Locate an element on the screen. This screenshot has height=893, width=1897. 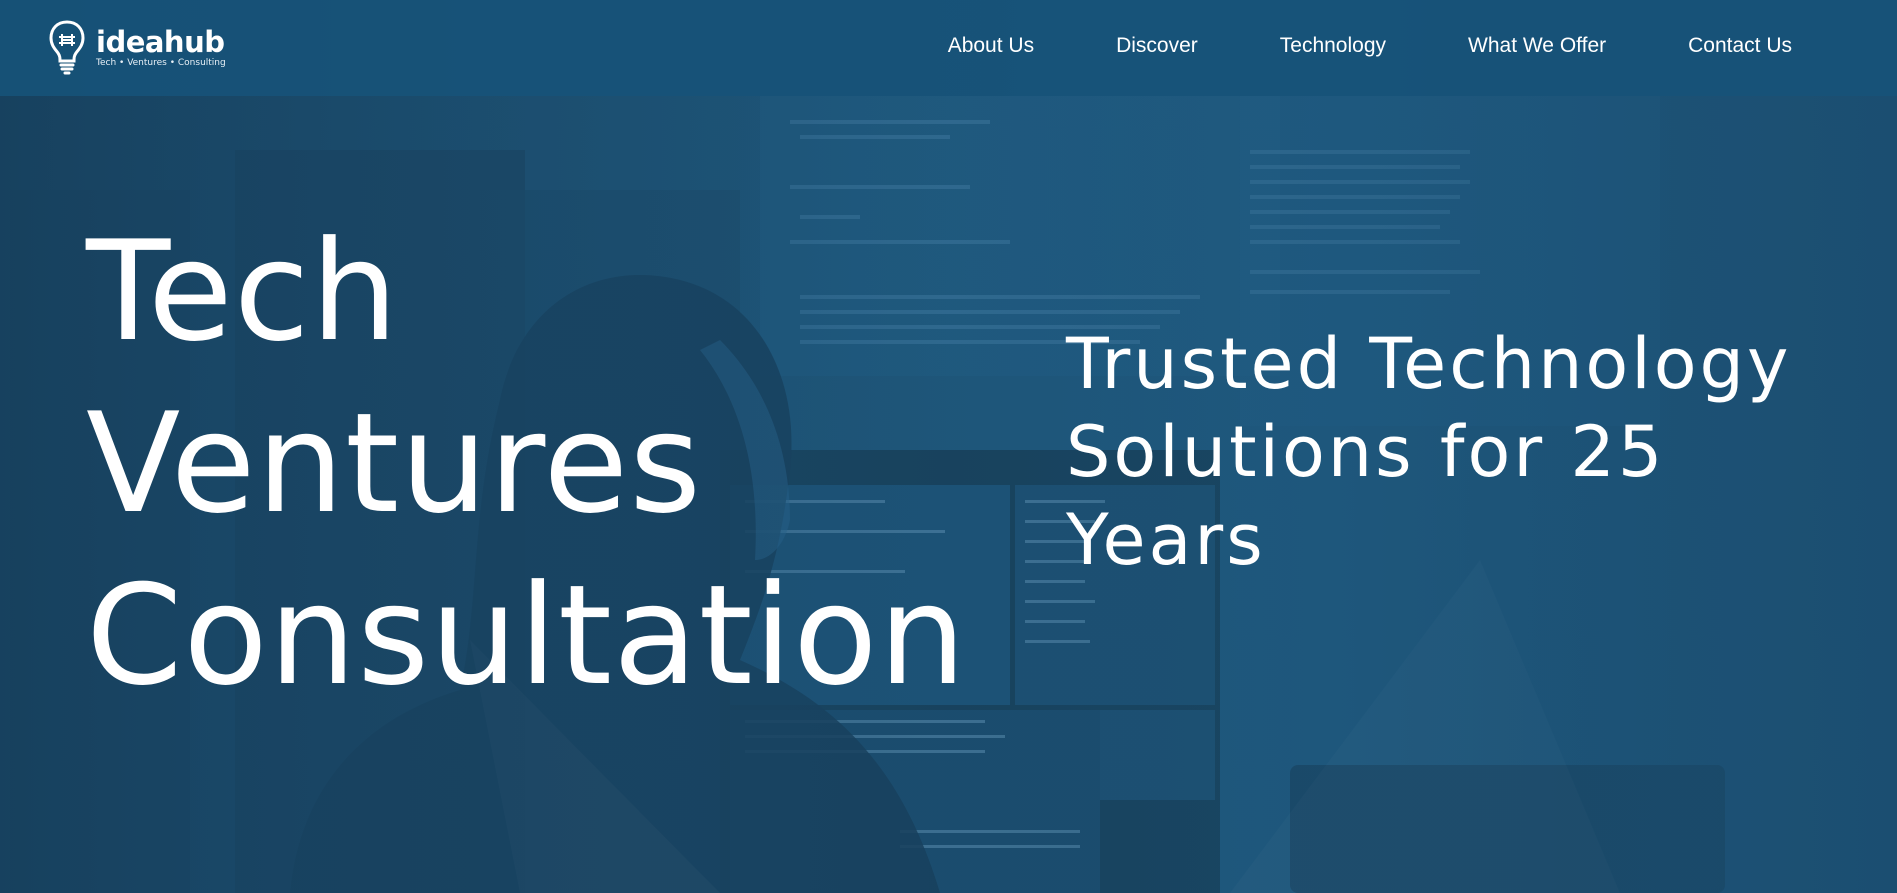
brand-logo: ideahub Tech • Ventures • Consulting is located at coordinates (138, 47).